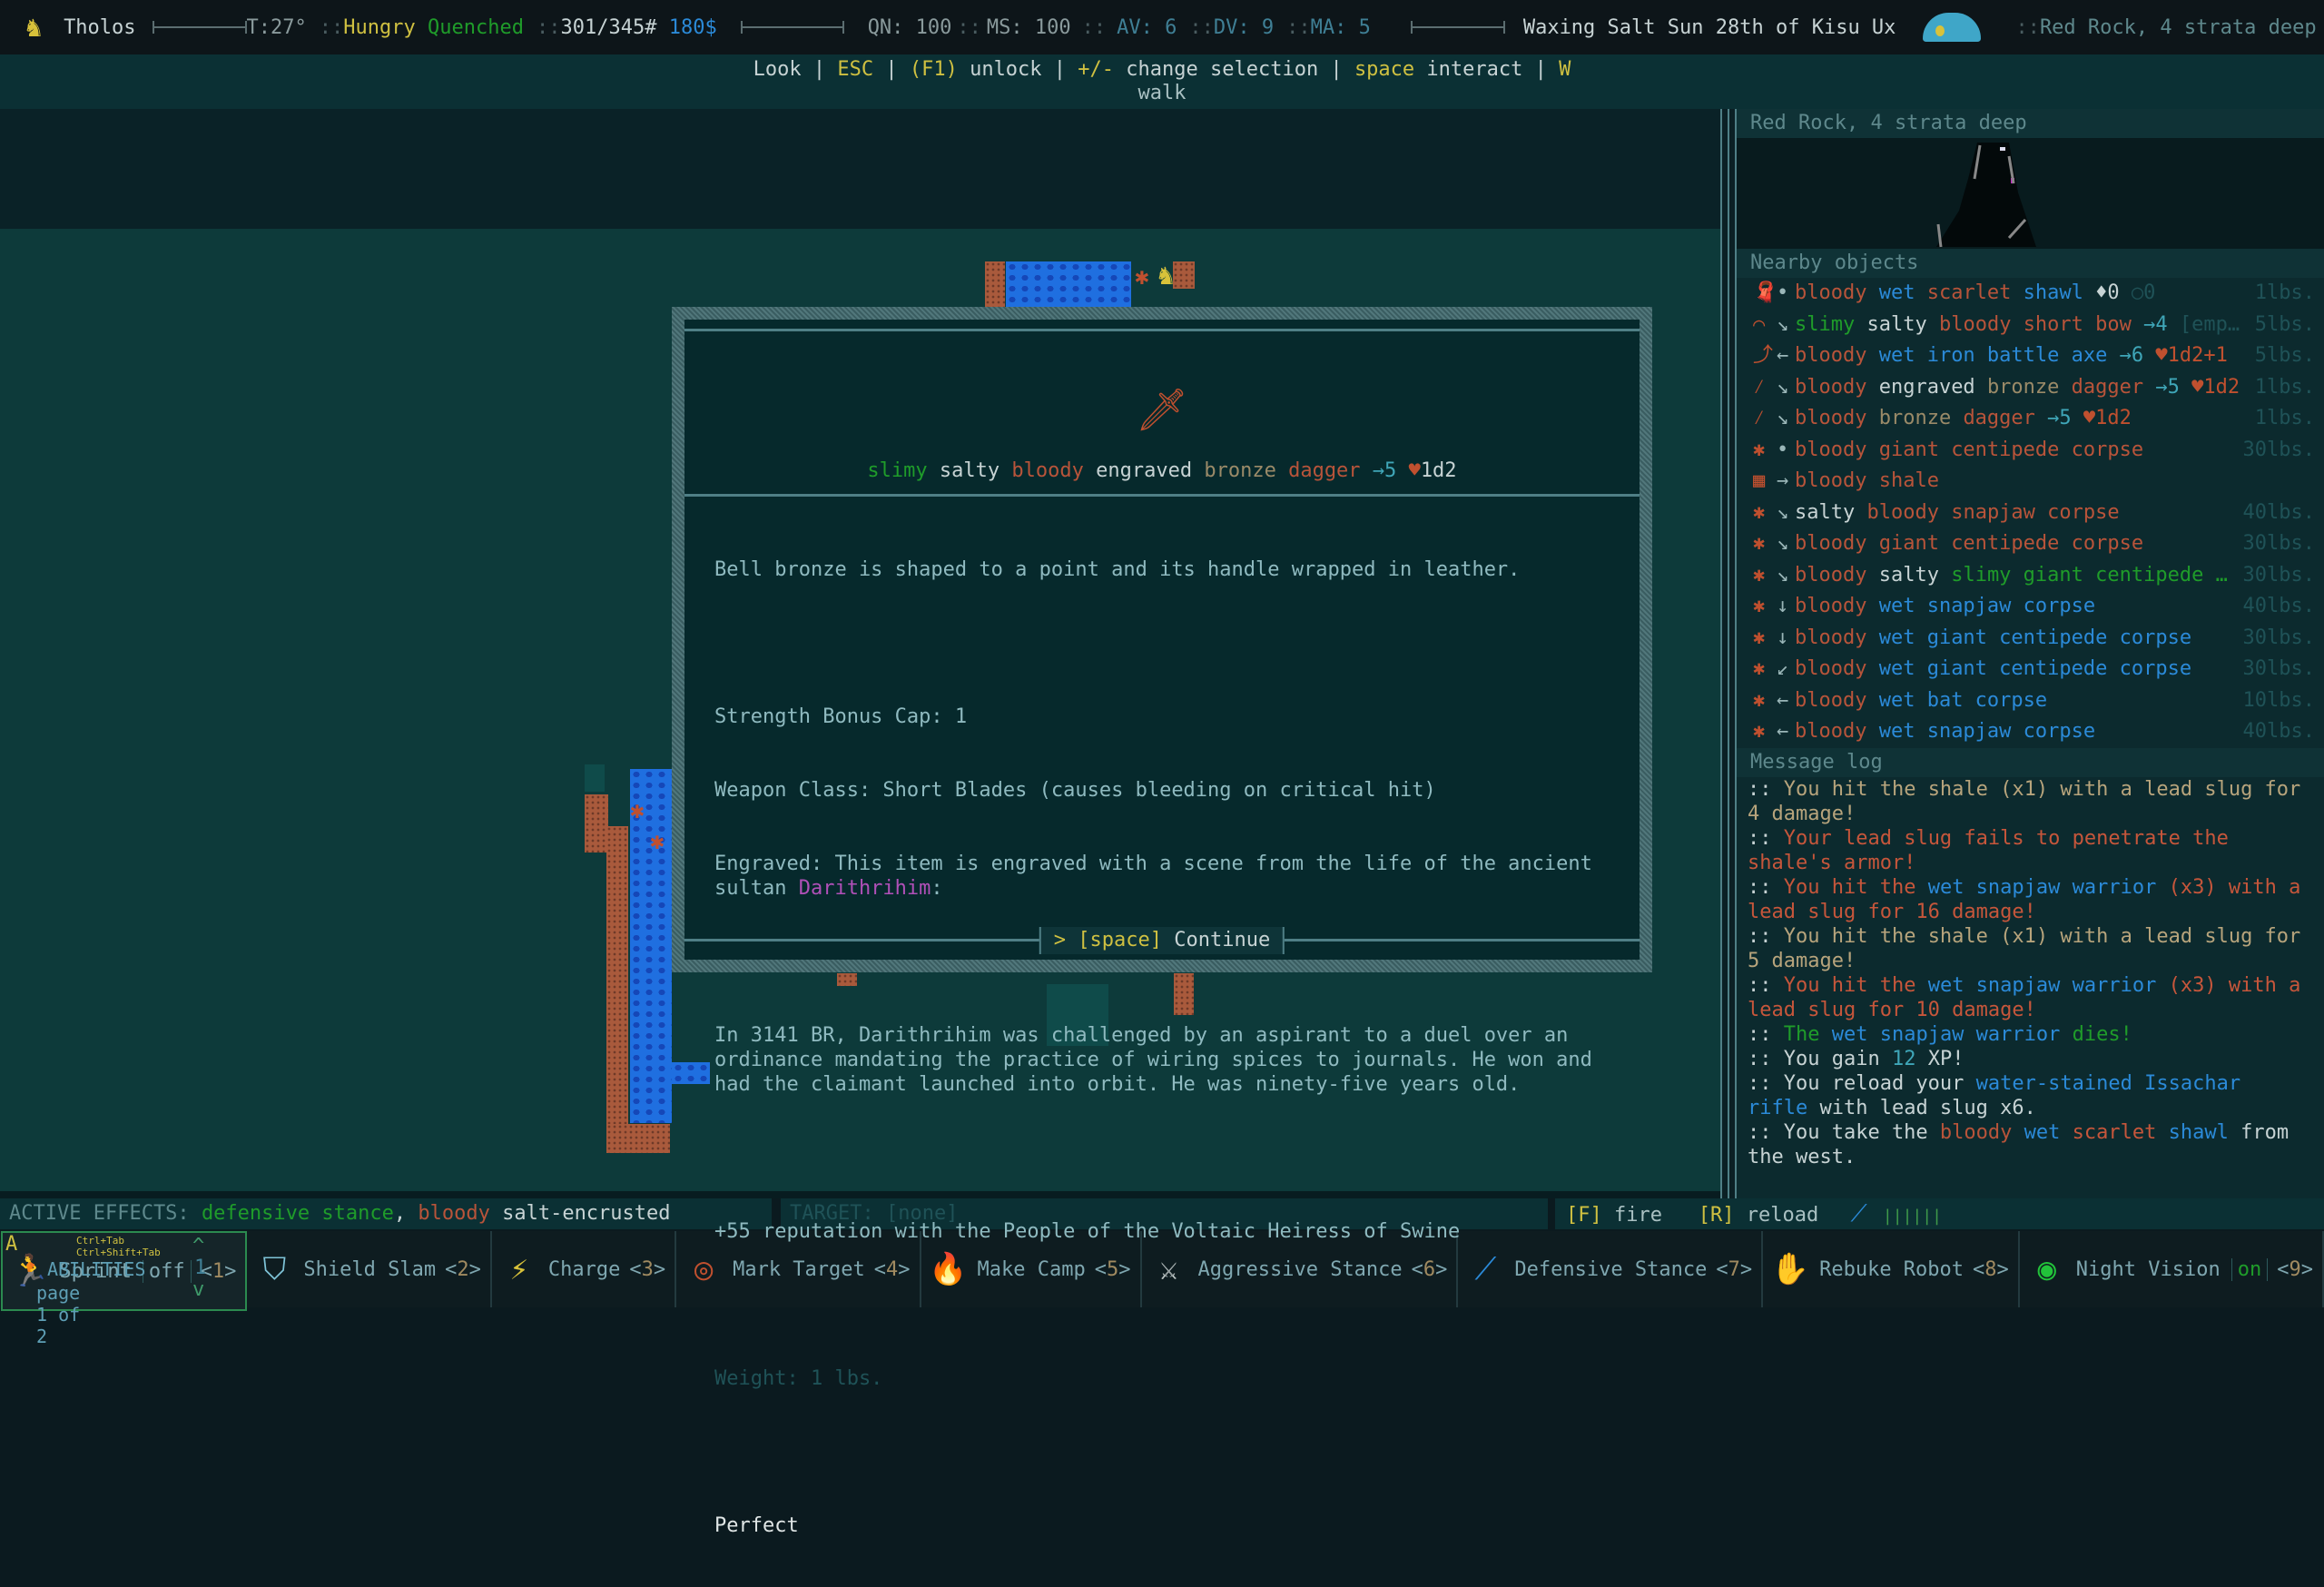  What do you see at coordinates (657, 841) in the screenshot?
I see `blood-splatter-icon: ✱` at bounding box center [657, 841].